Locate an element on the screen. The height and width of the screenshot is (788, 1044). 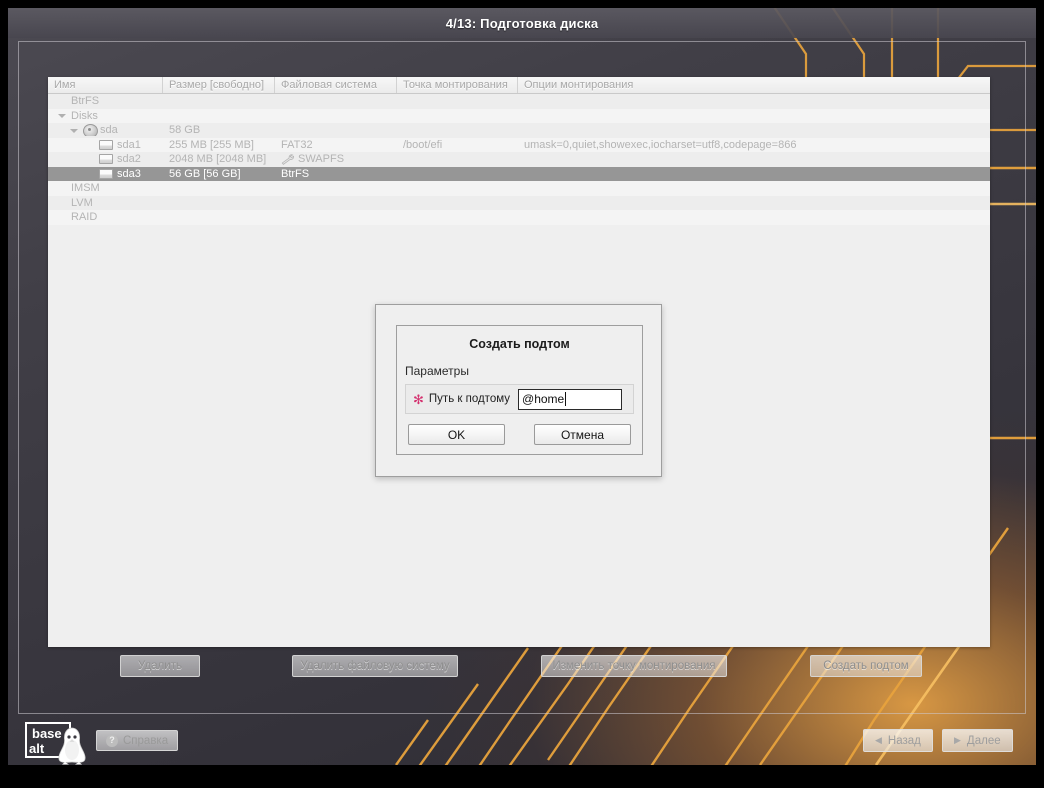
basealt-logo: base alt is located at coordinates (56, 743).